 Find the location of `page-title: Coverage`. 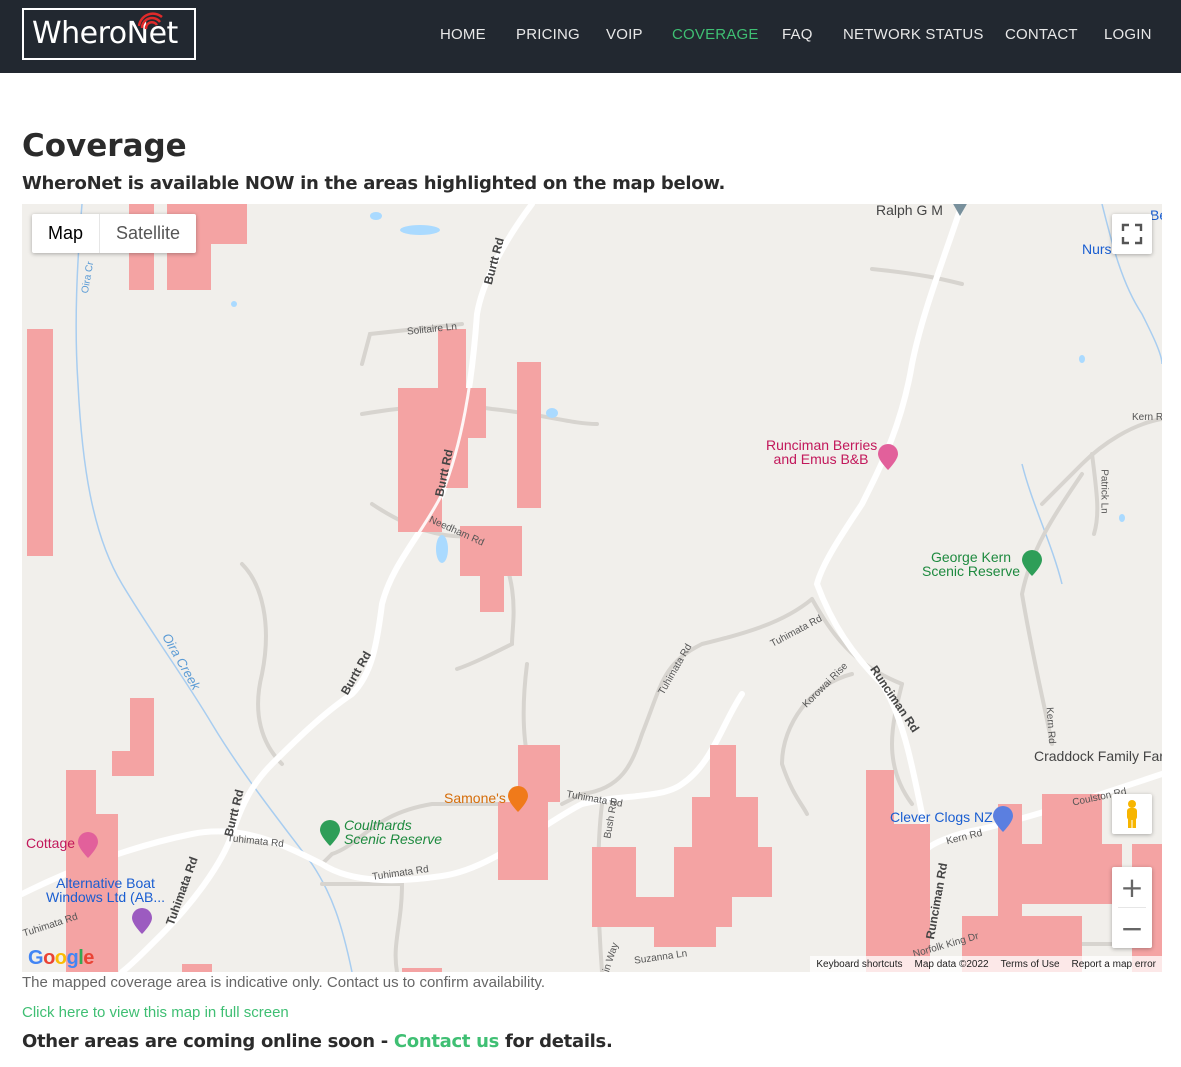

page-title: Coverage is located at coordinates (104, 146).